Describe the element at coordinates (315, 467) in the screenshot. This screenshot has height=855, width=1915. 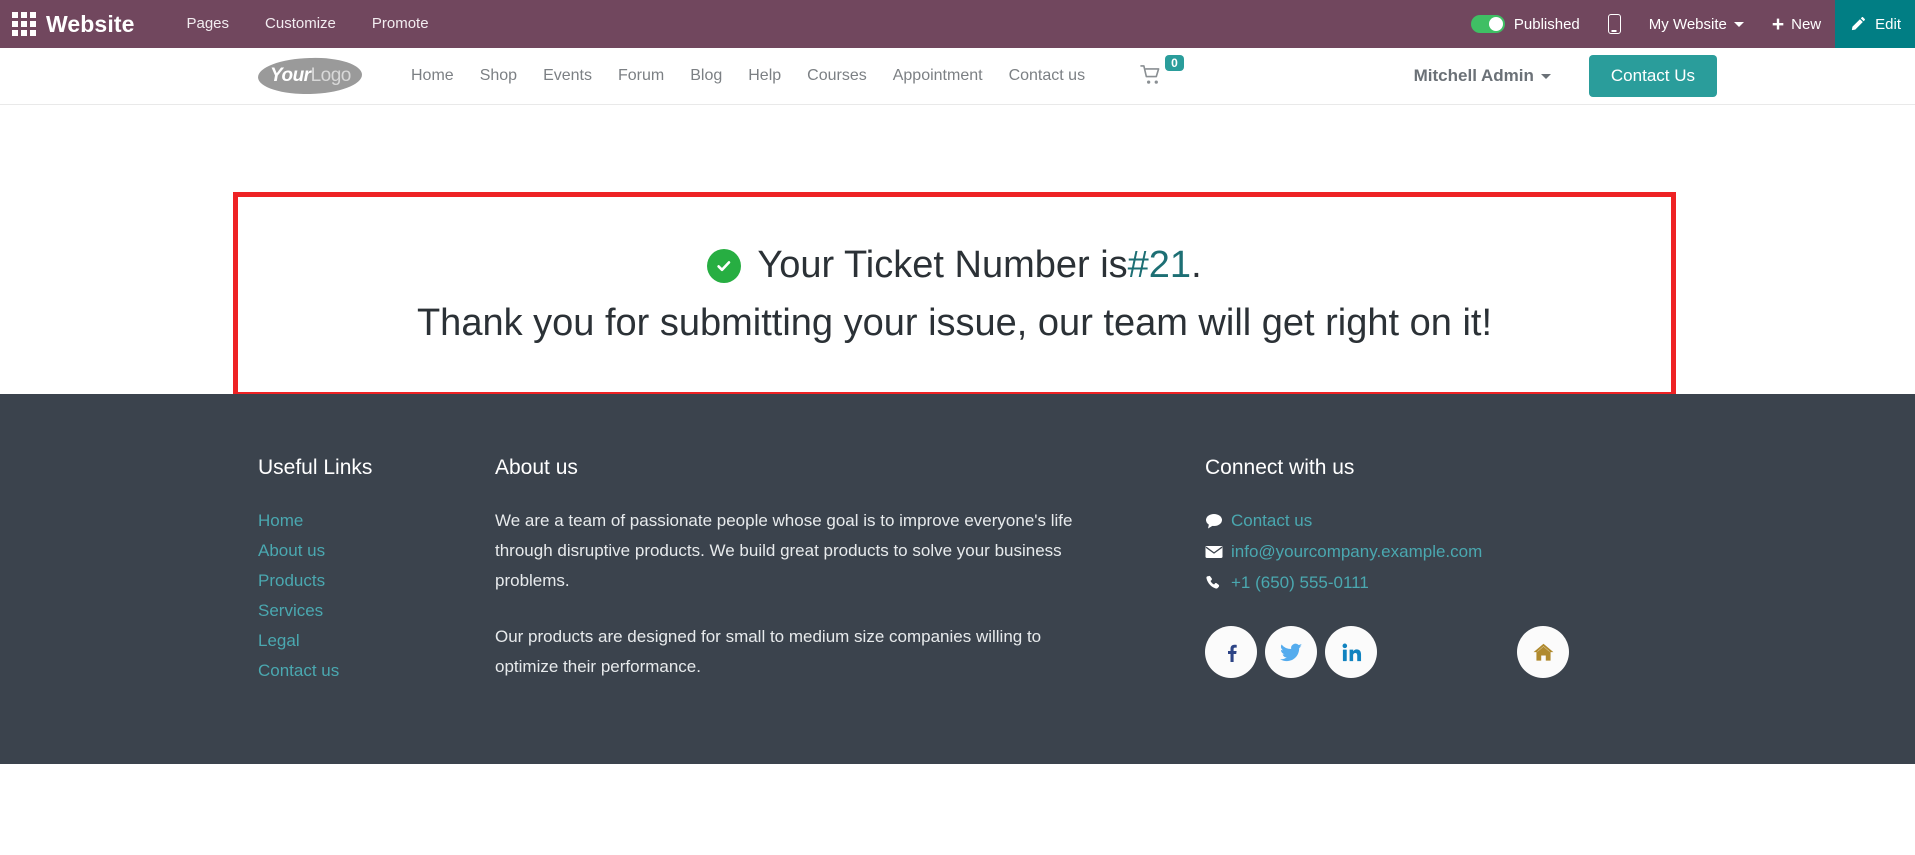
I see `useful-links-title: Useful Links` at that location.